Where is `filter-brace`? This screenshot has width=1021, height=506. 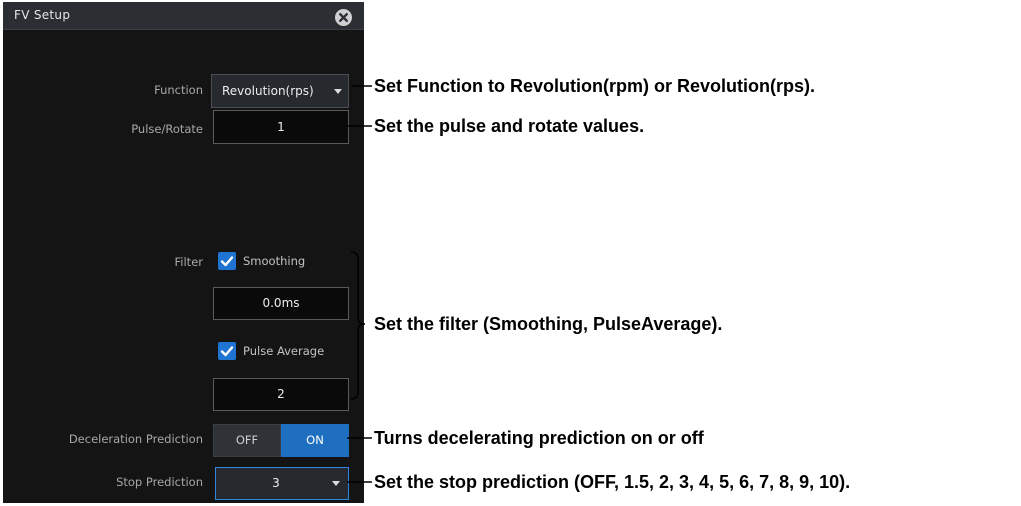
filter-brace is located at coordinates (358, 325).